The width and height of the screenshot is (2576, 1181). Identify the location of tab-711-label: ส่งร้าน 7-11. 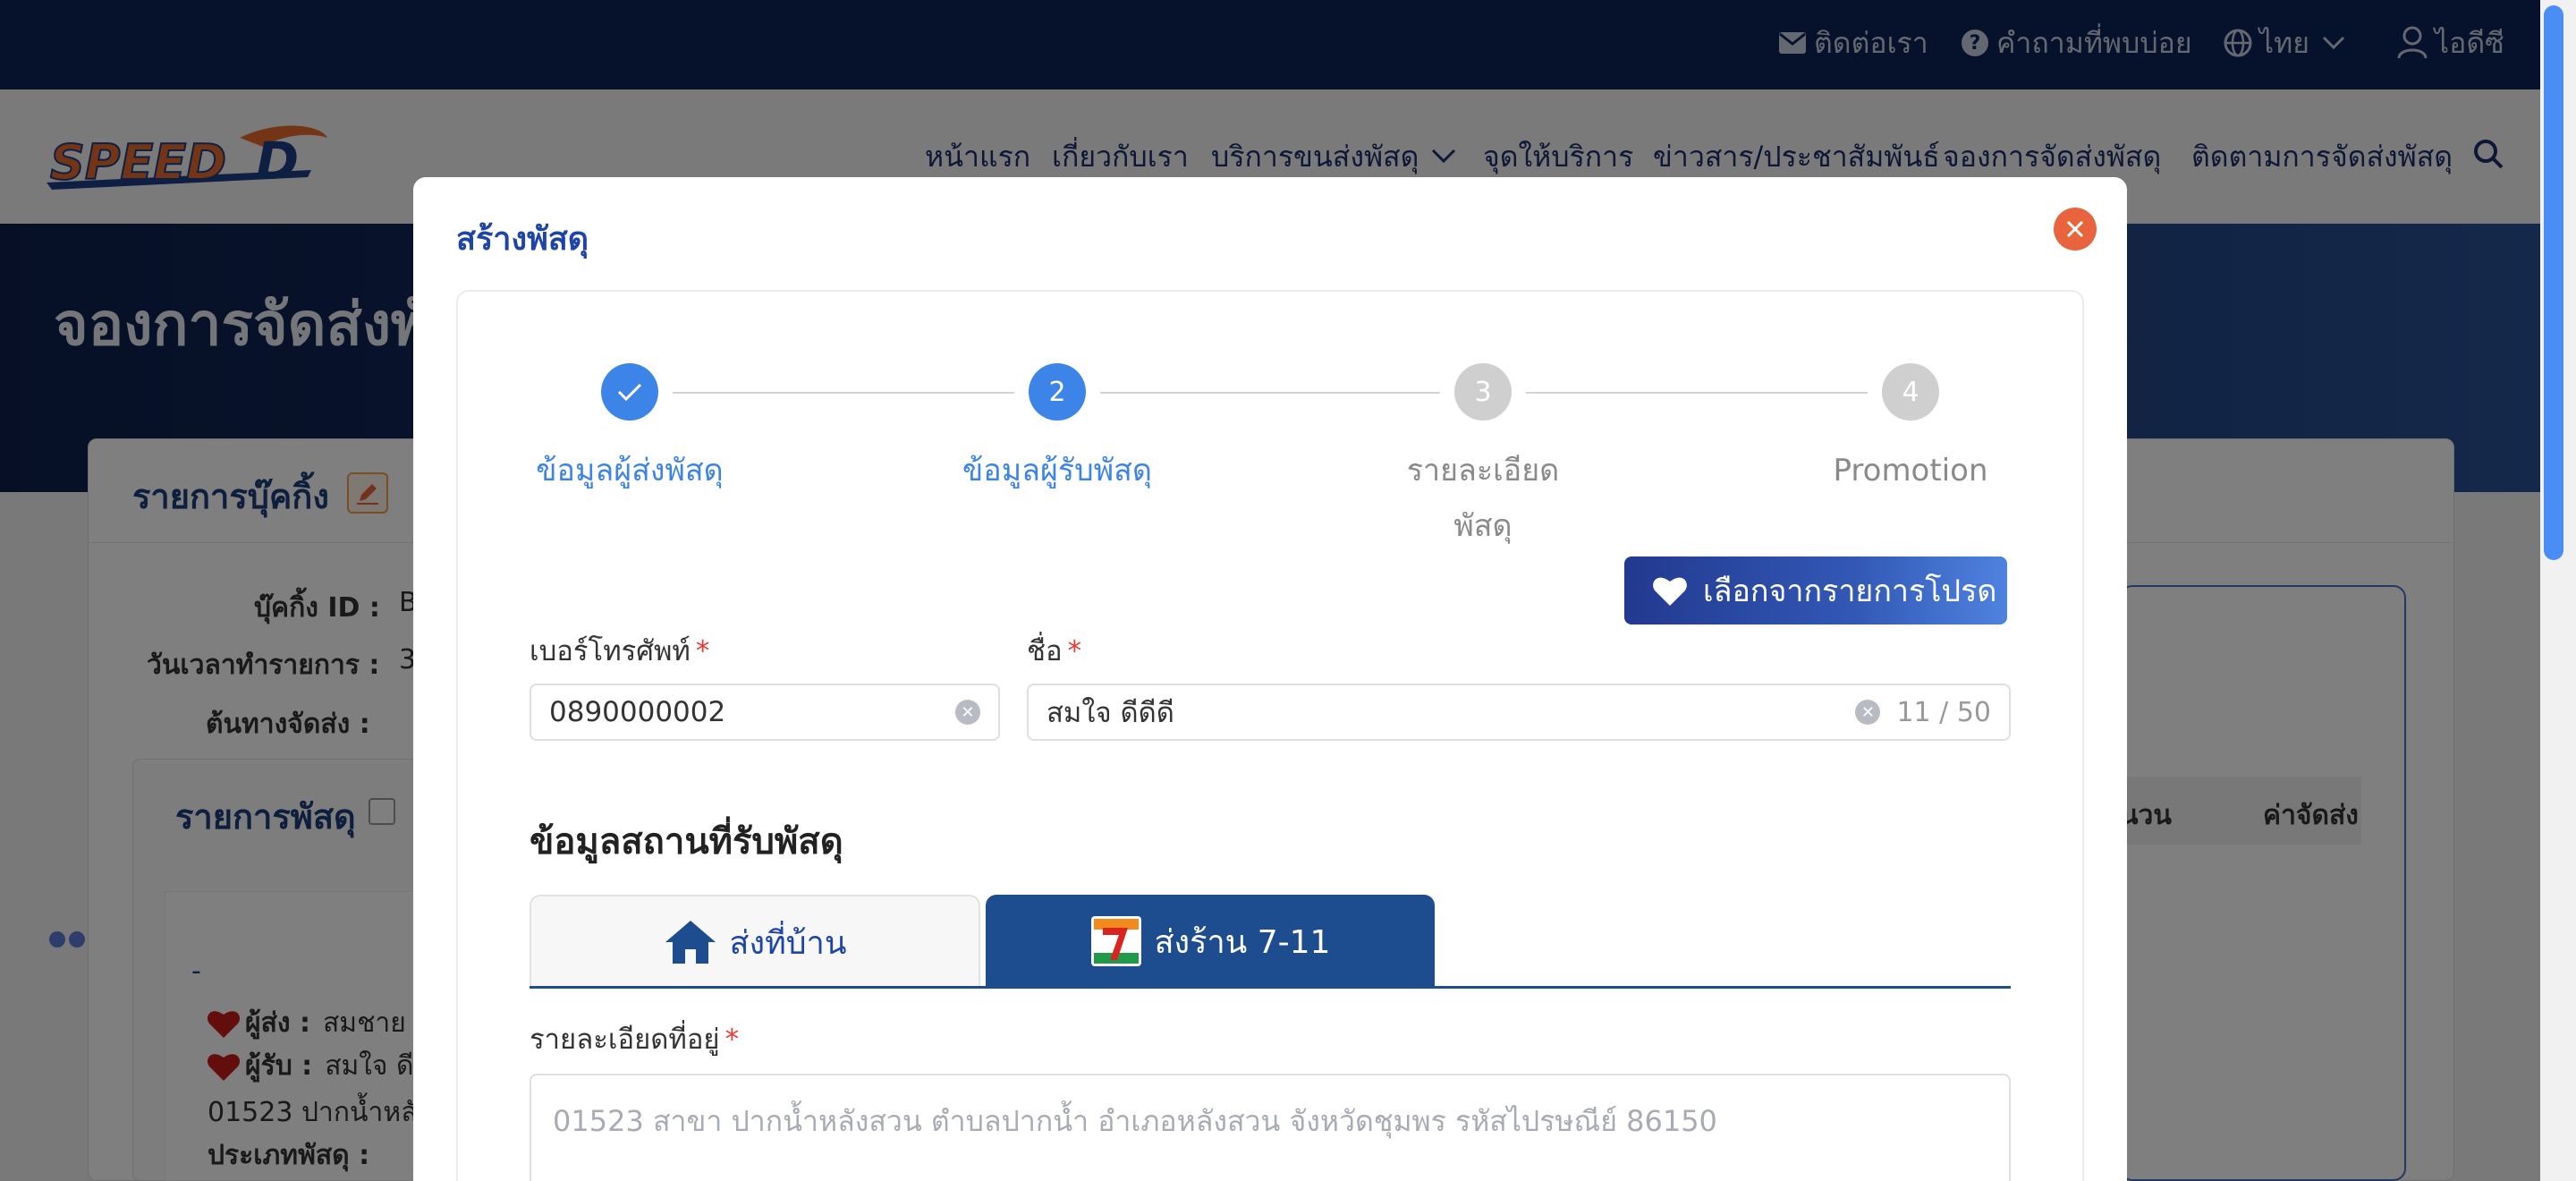
(1242, 942).